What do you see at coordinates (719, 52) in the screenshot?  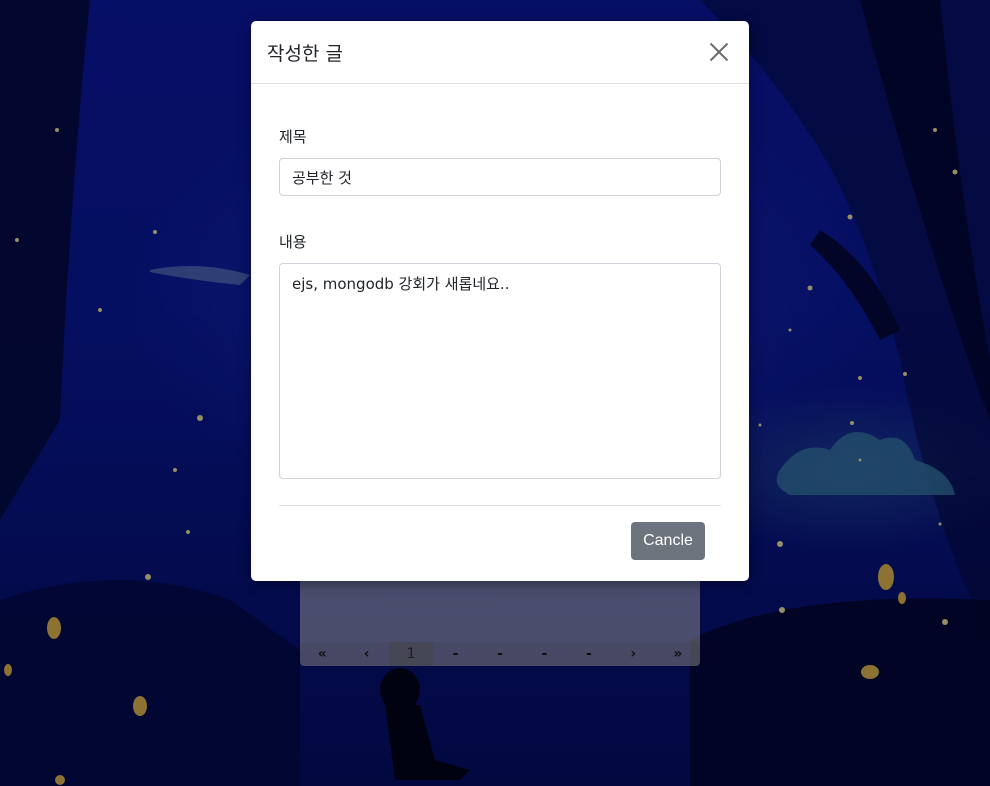 I see `close-icon` at bounding box center [719, 52].